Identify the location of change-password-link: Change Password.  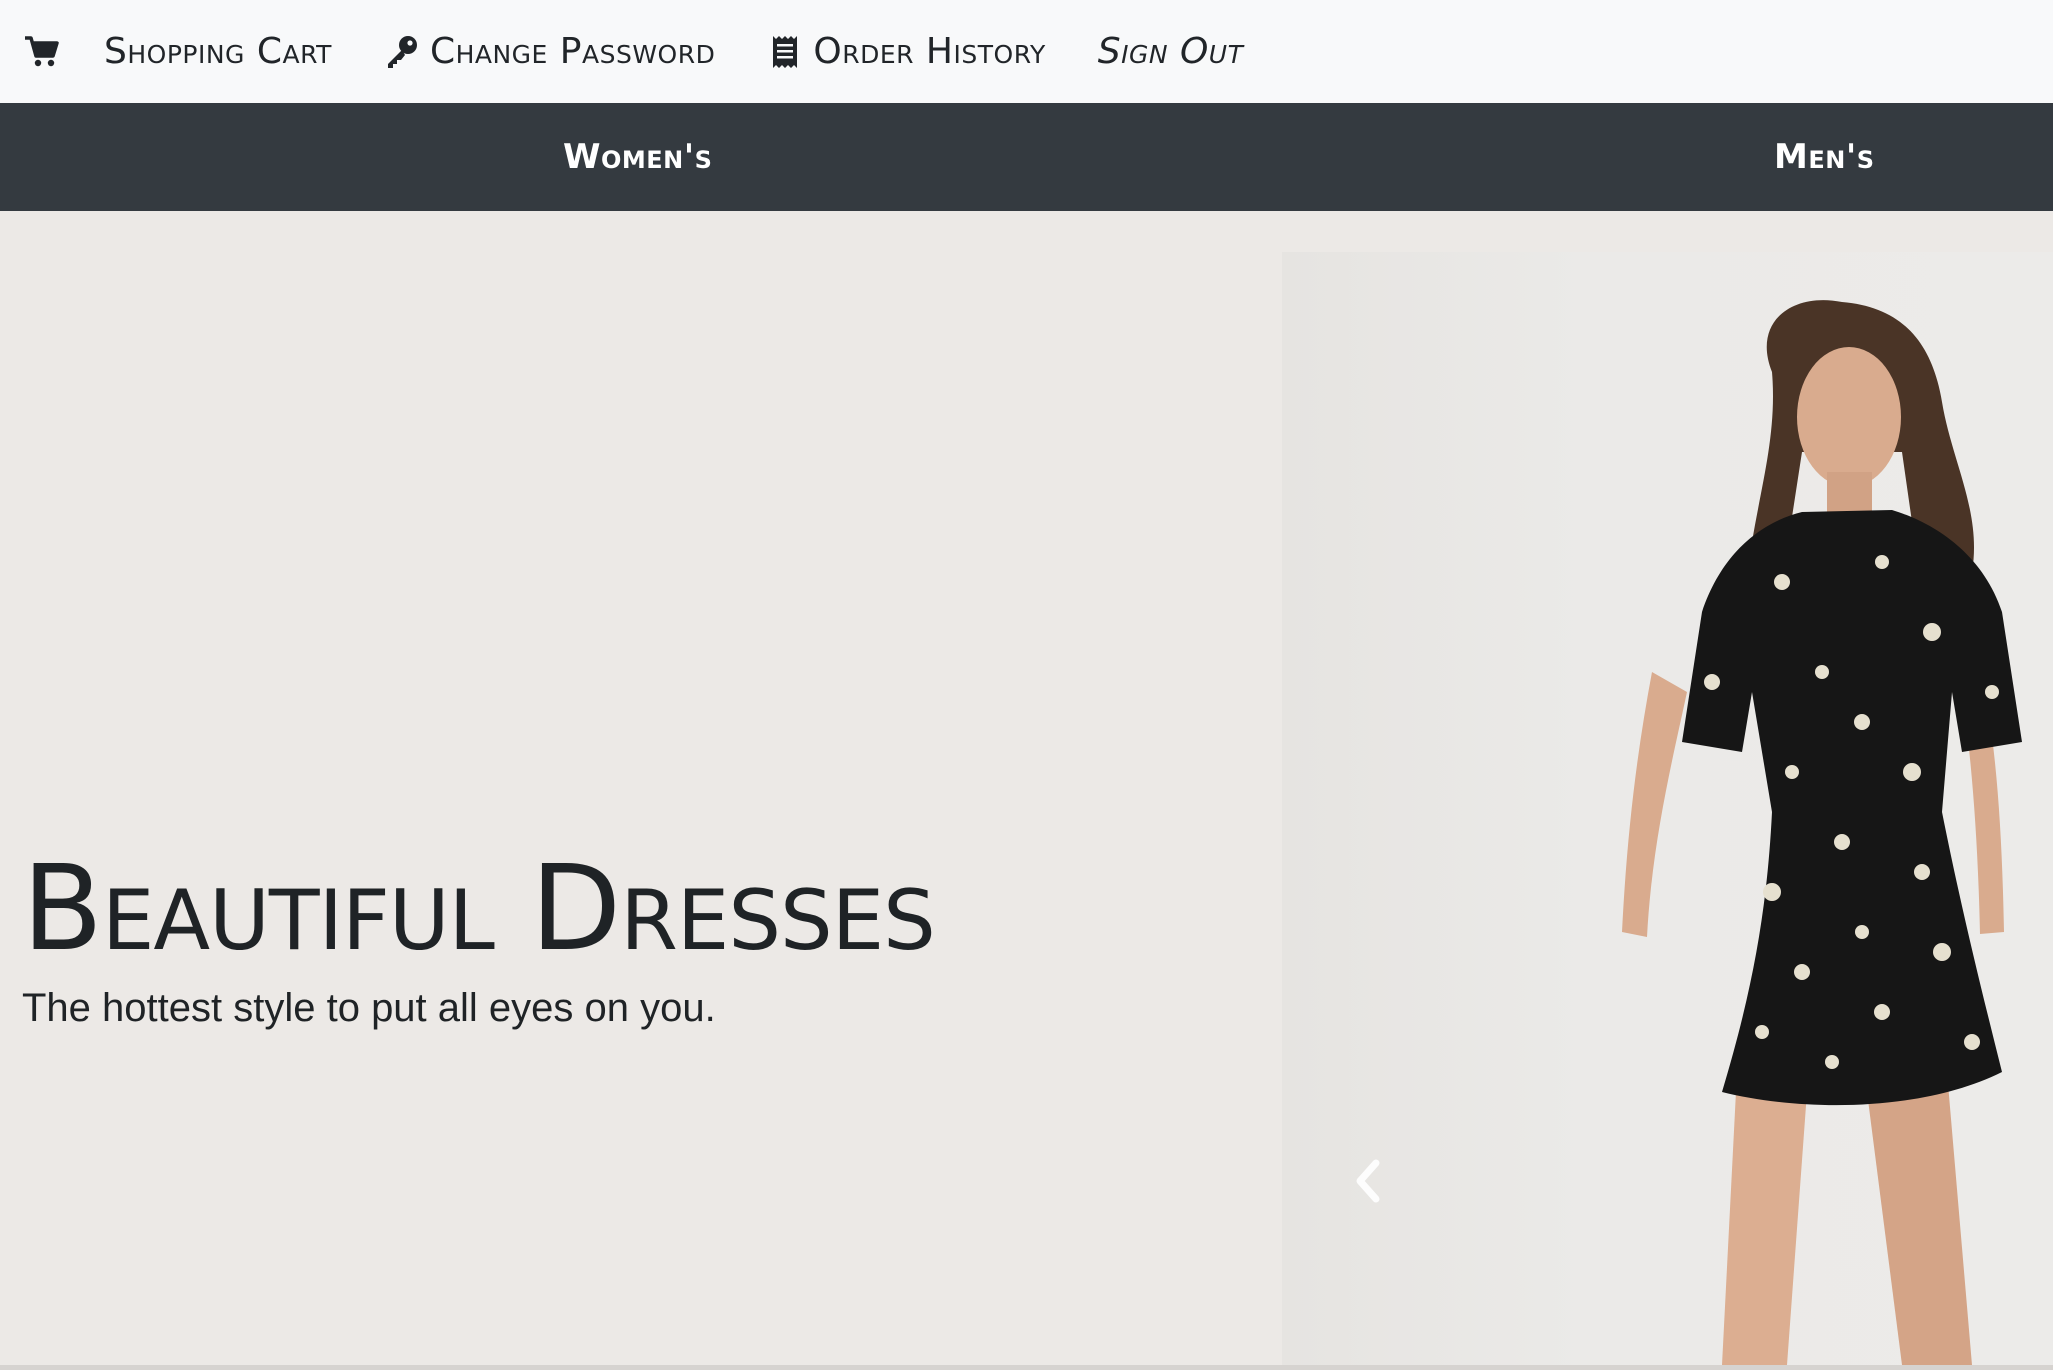
(549, 51).